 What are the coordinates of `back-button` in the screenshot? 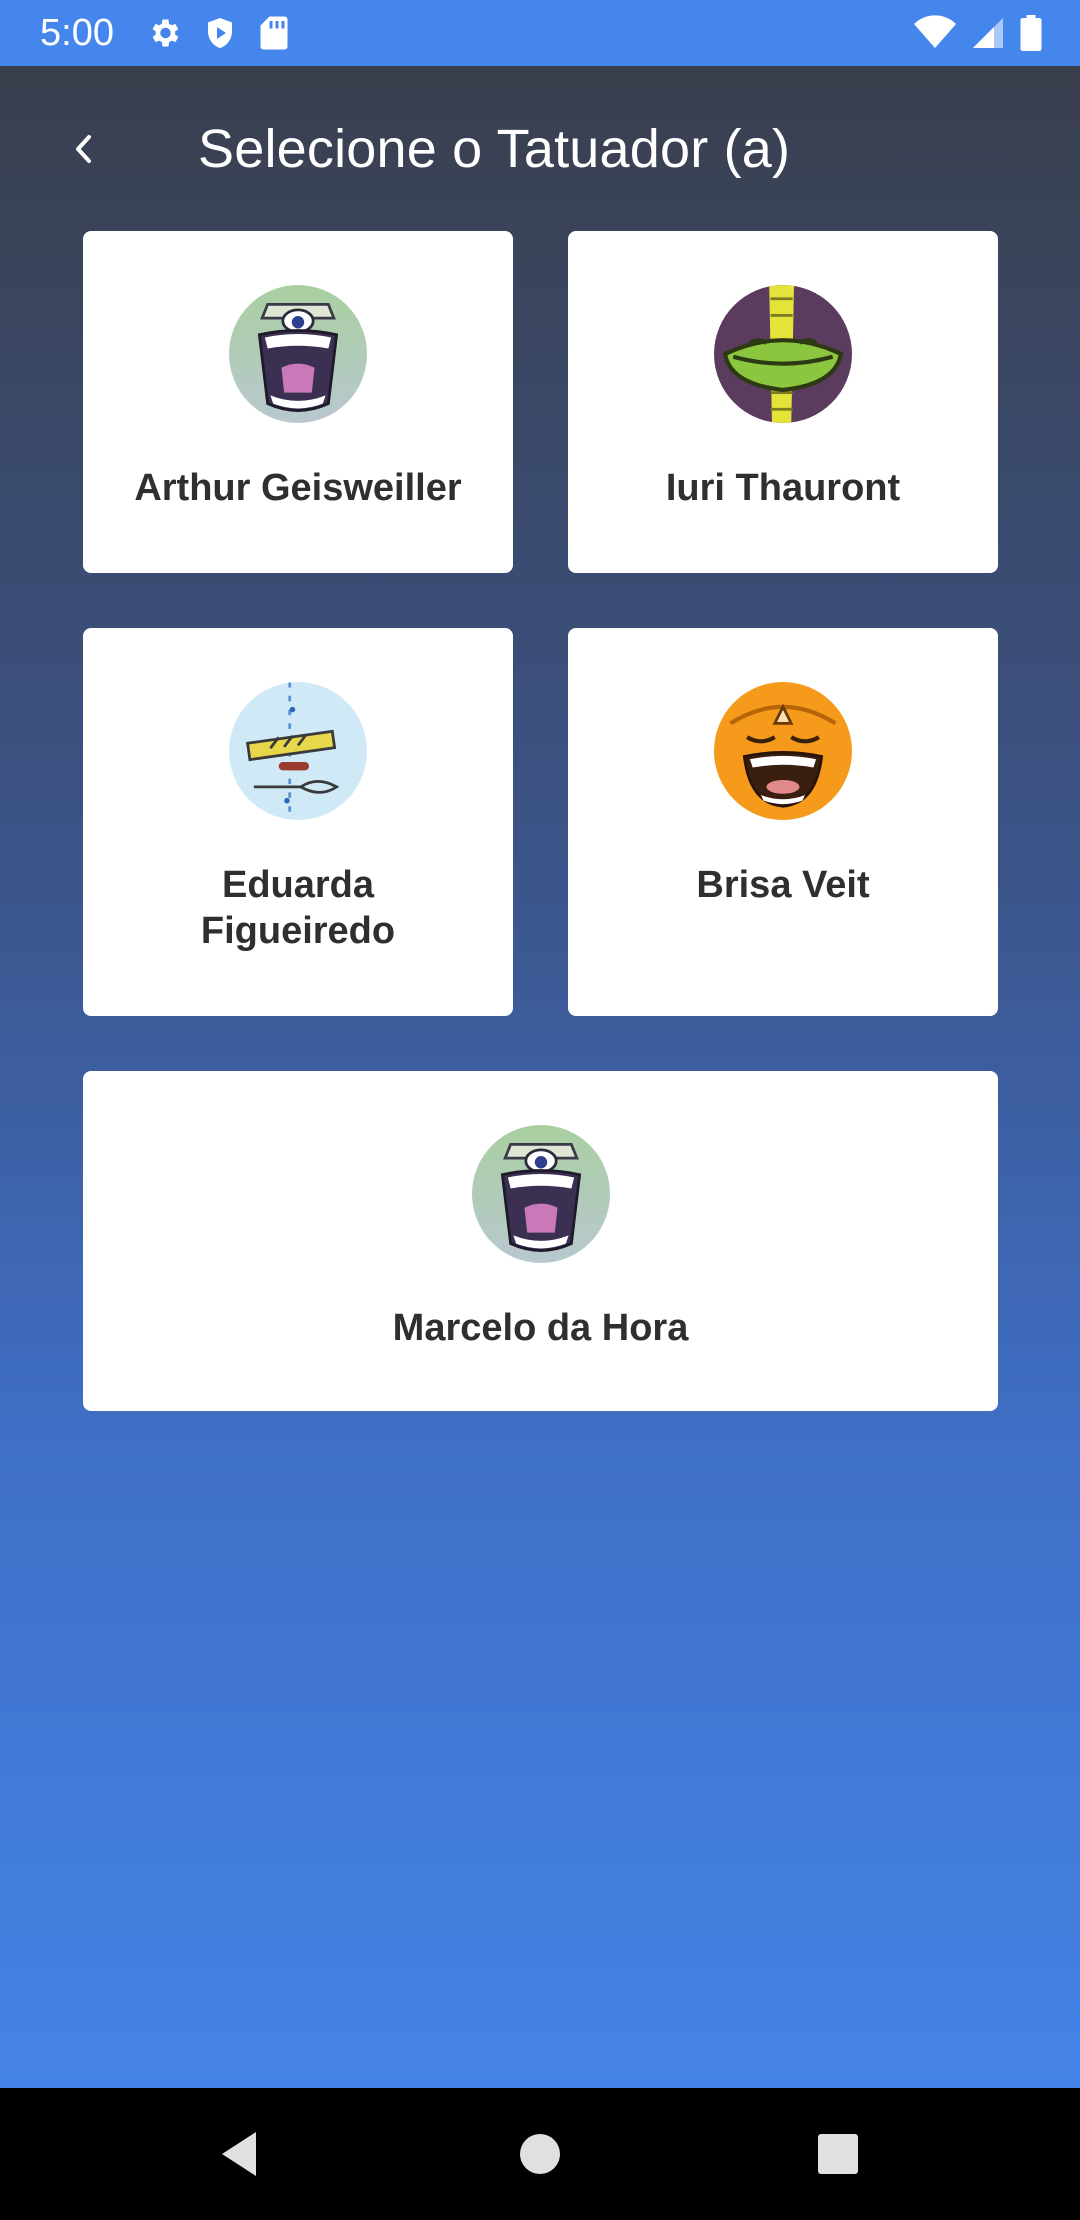 It's located at (84, 149).